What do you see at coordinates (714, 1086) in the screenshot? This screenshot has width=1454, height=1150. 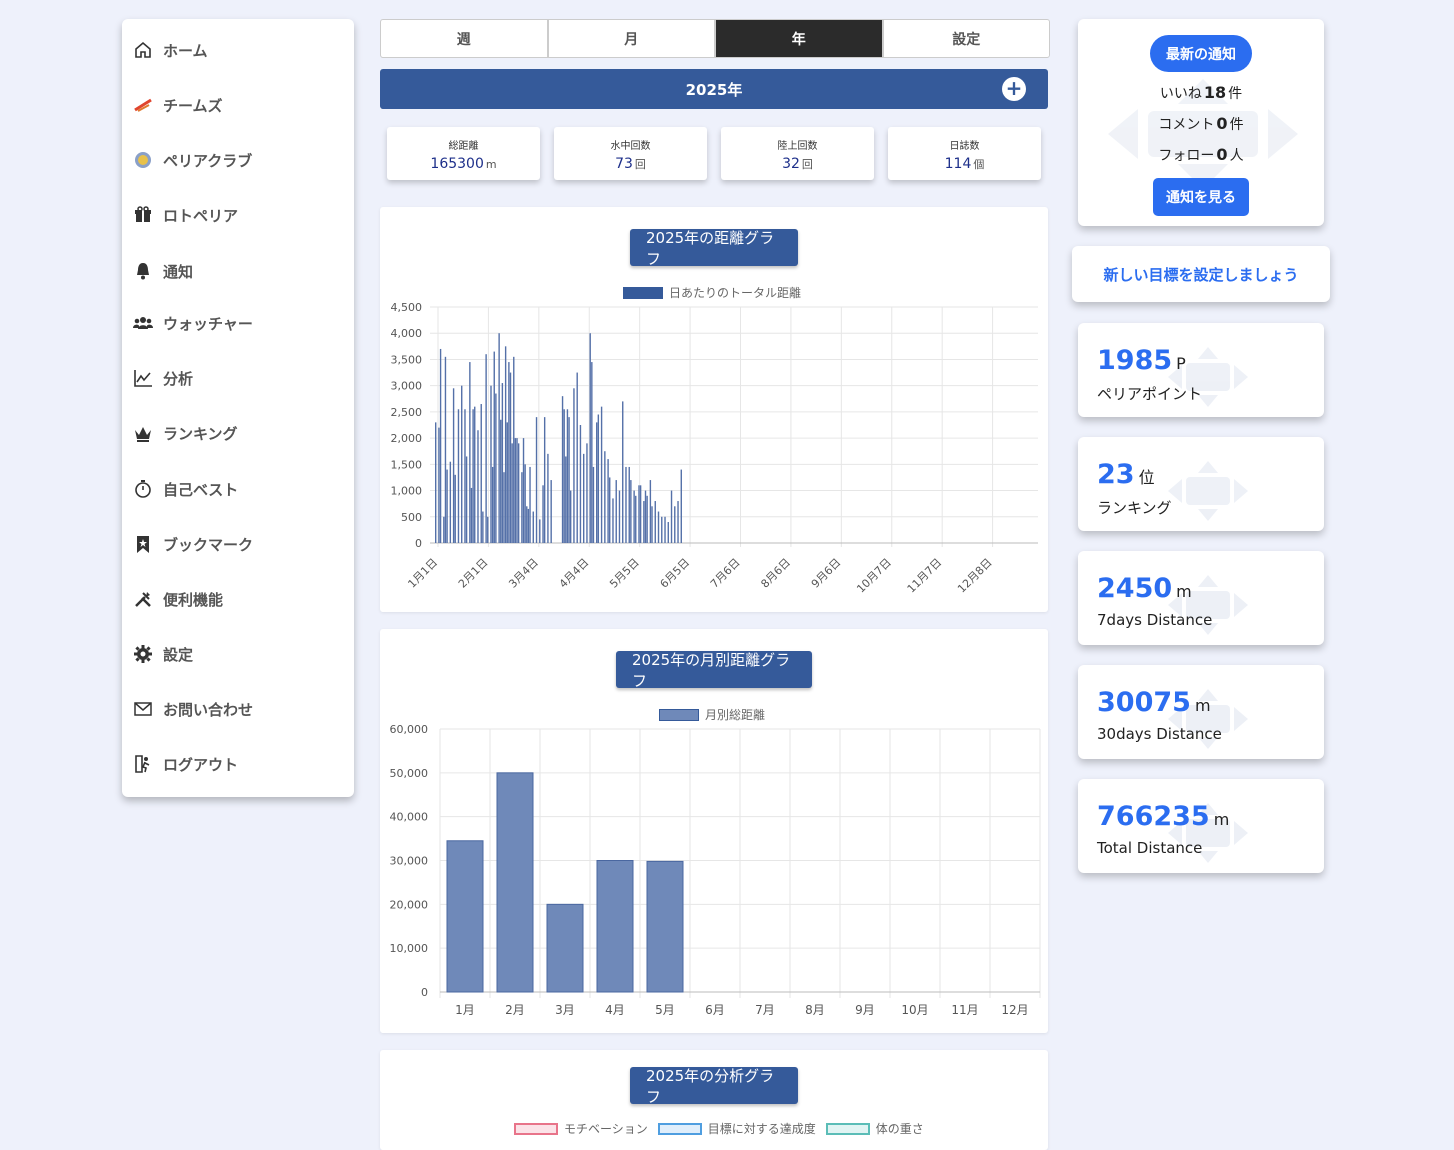 I see `analysis-chart-title: 2025年の分析グラフ` at bounding box center [714, 1086].